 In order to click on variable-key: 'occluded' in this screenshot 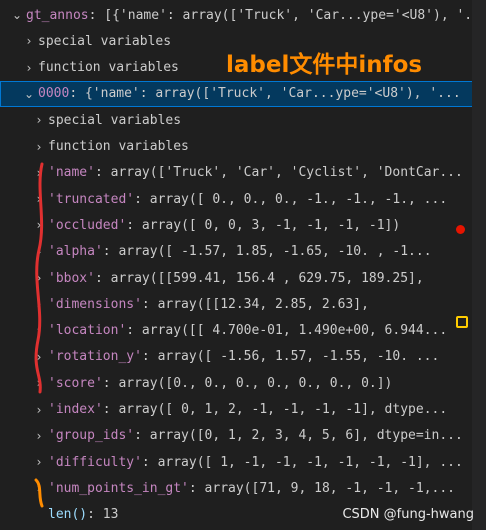, I will do `click(87, 225)`.